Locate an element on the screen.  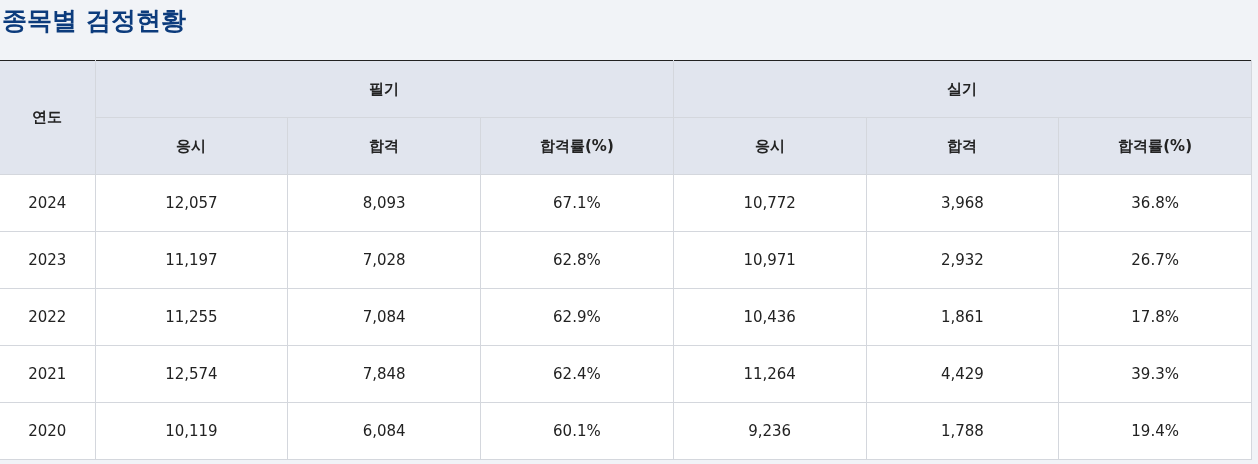
table-cell: 67.1% is located at coordinates (577, 203).